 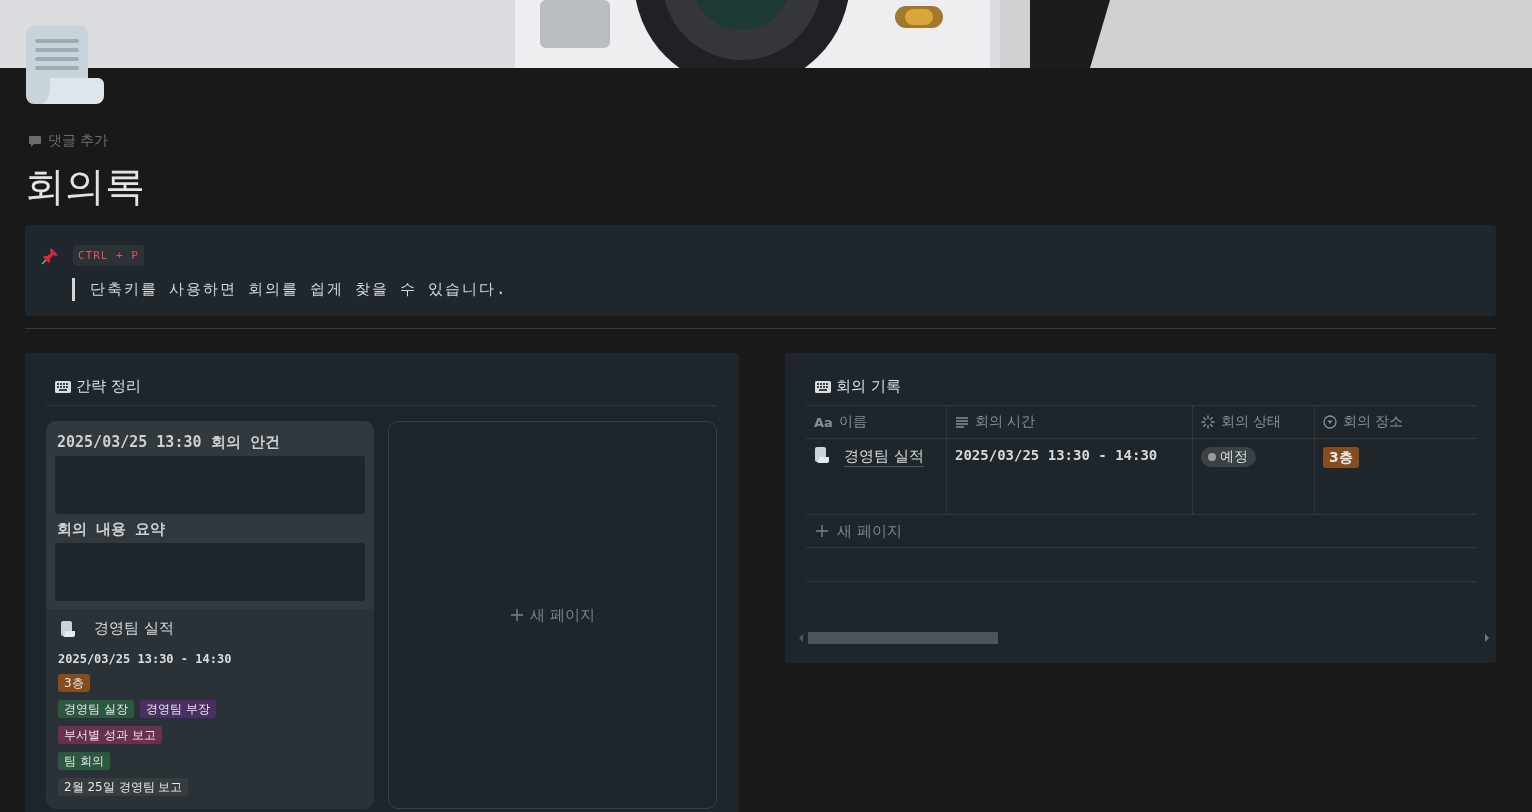 What do you see at coordinates (108, 386) in the screenshot?
I see `gallery-title: 간략 정리` at bounding box center [108, 386].